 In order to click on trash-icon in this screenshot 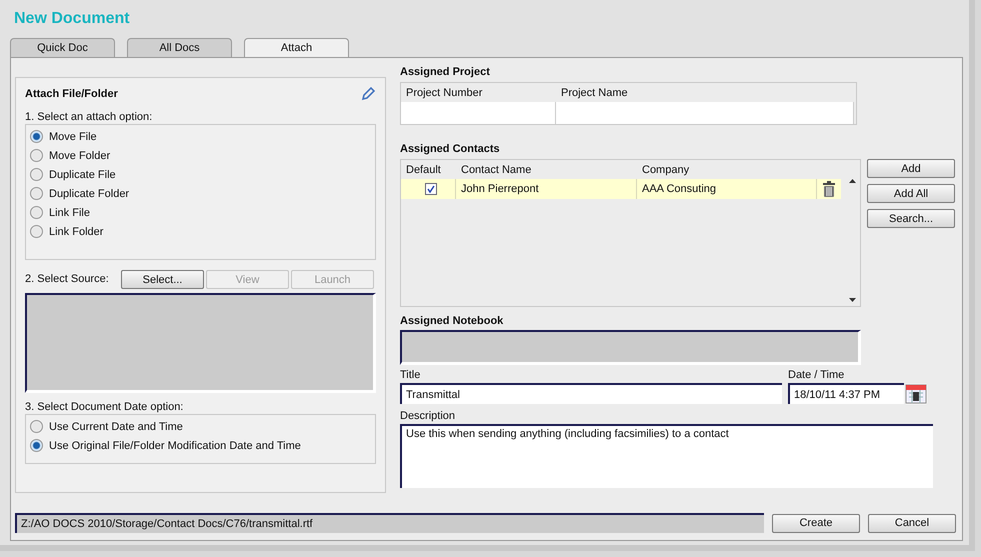, I will do `click(829, 189)`.